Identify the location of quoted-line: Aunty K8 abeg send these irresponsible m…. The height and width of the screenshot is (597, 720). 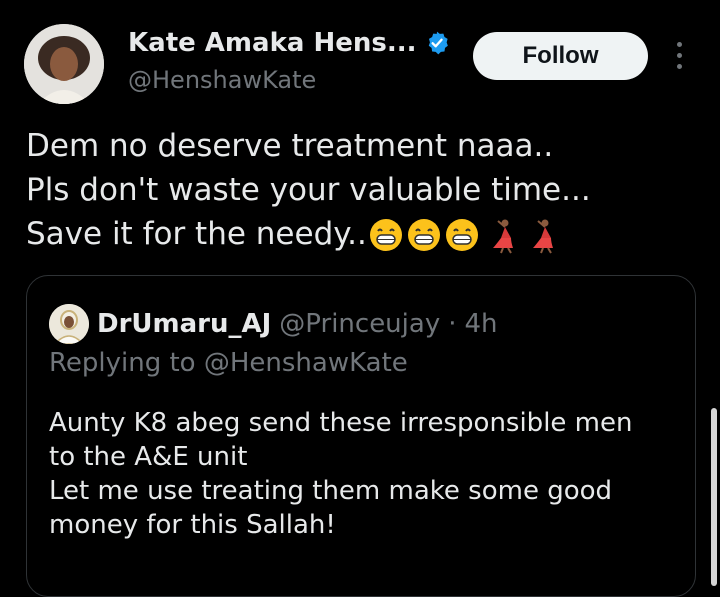
(341, 423).